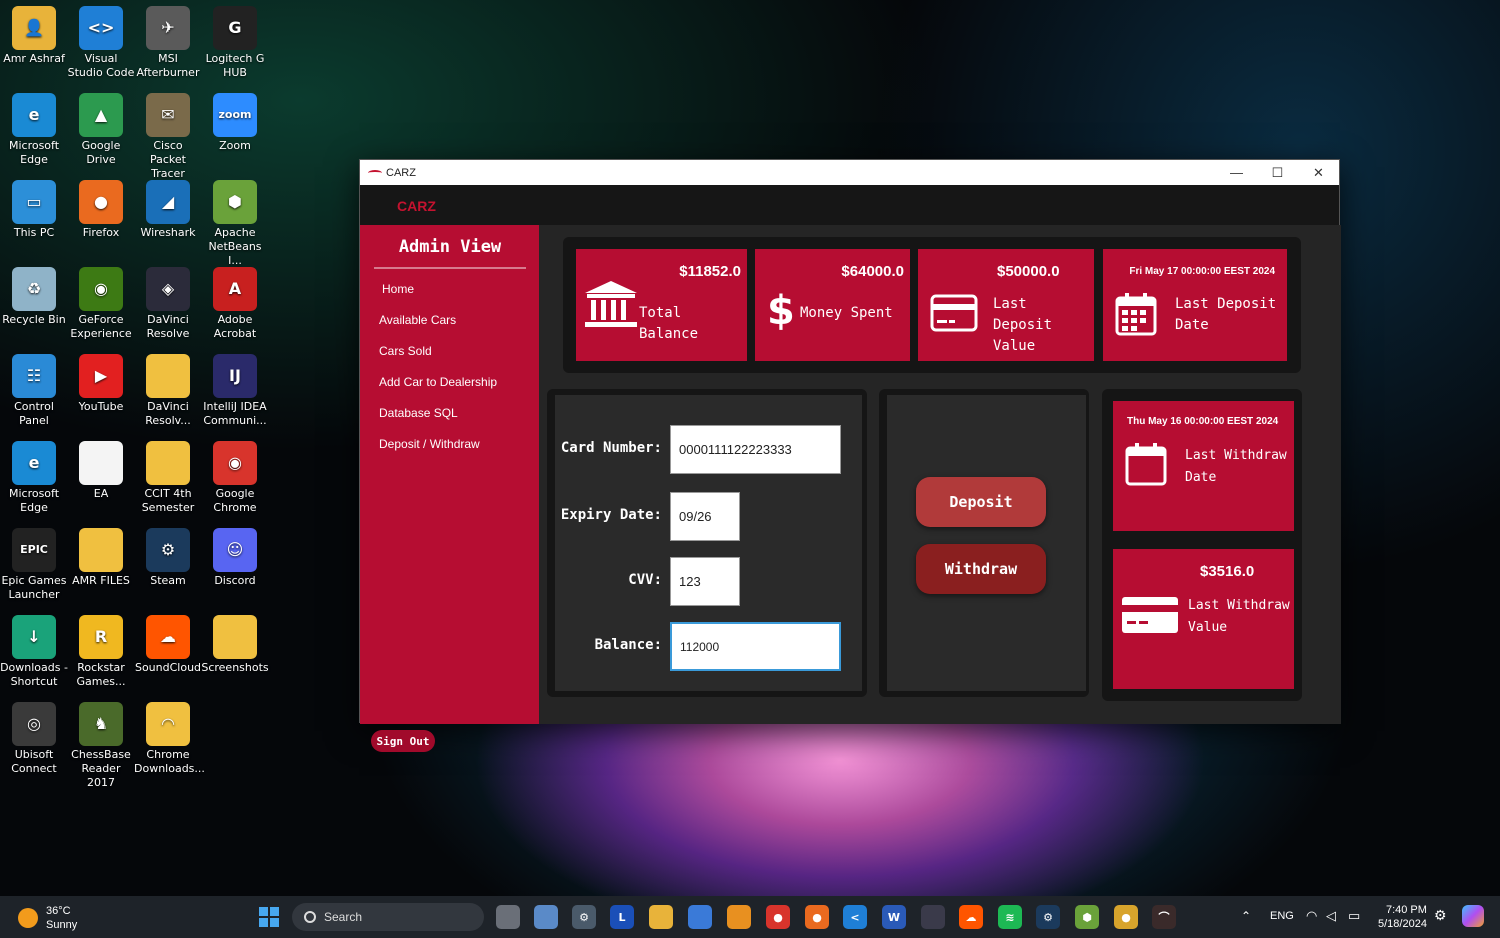 This screenshot has width=1500, height=938. What do you see at coordinates (705, 516) in the screenshot?
I see `expiry-date-input: 09/26` at bounding box center [705, 516].